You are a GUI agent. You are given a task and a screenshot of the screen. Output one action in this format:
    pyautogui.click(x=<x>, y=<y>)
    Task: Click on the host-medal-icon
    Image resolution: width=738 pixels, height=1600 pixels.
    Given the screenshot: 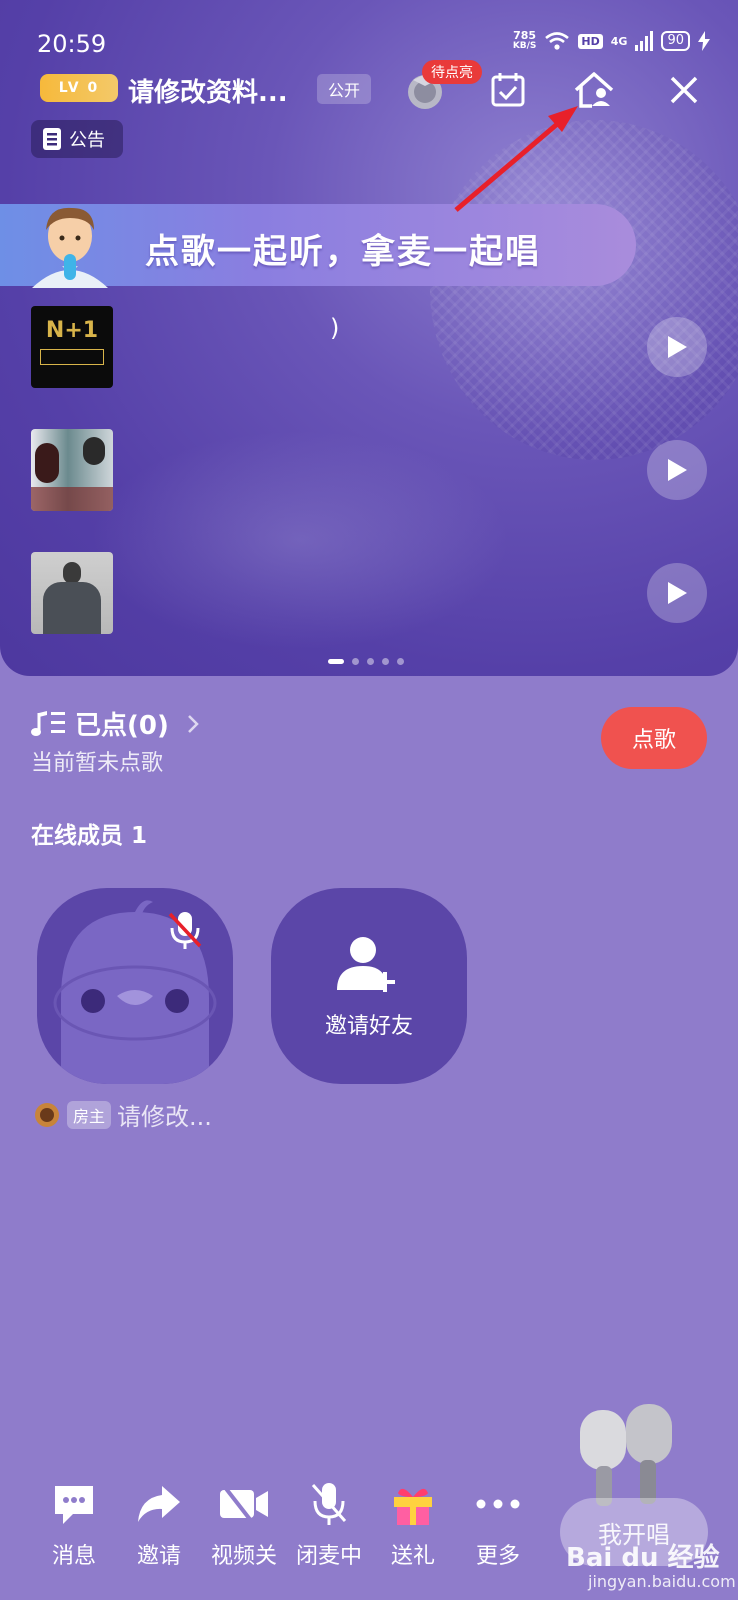 What is the action you would take?
    pyautogui.click(x=47, y=1114)
    